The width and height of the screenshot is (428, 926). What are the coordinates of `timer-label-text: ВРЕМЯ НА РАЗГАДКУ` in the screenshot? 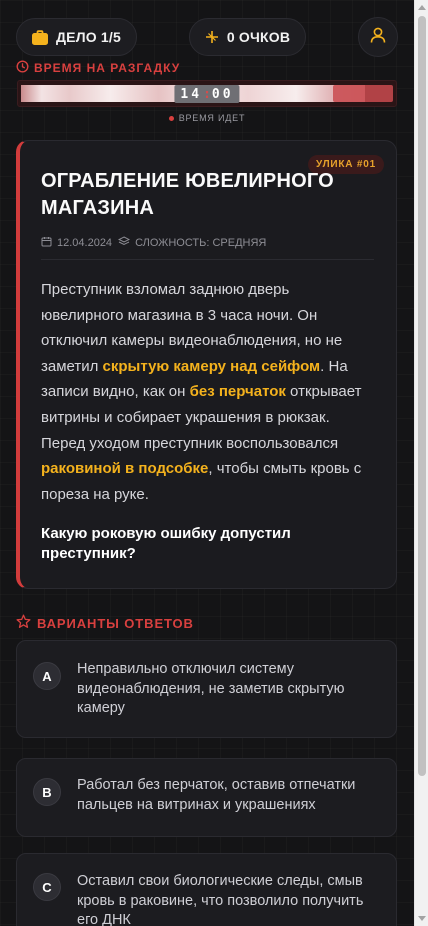 It's located at (107, 68).